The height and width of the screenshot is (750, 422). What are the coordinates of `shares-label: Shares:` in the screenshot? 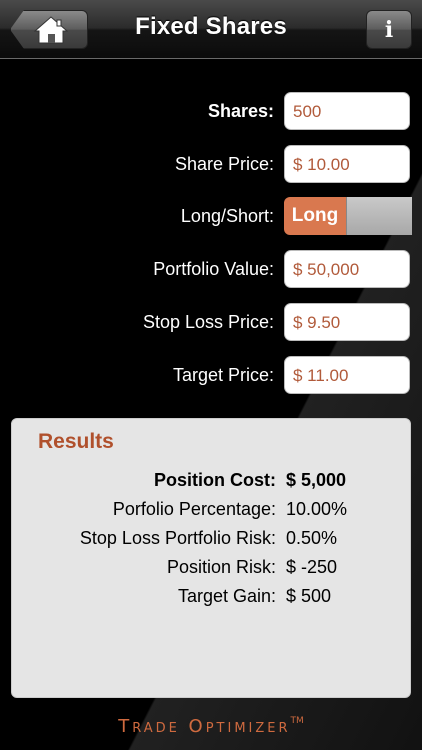 It's located at (240, 111).